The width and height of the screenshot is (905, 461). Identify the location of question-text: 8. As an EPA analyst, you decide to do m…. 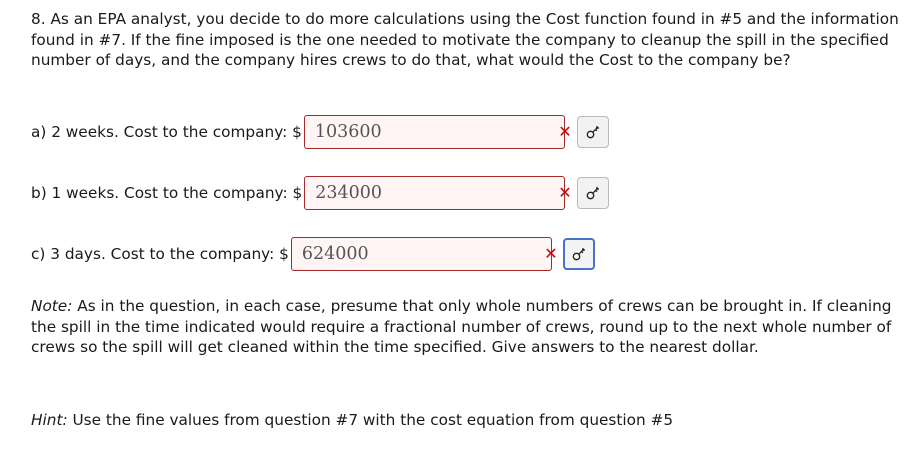
(465, 39).